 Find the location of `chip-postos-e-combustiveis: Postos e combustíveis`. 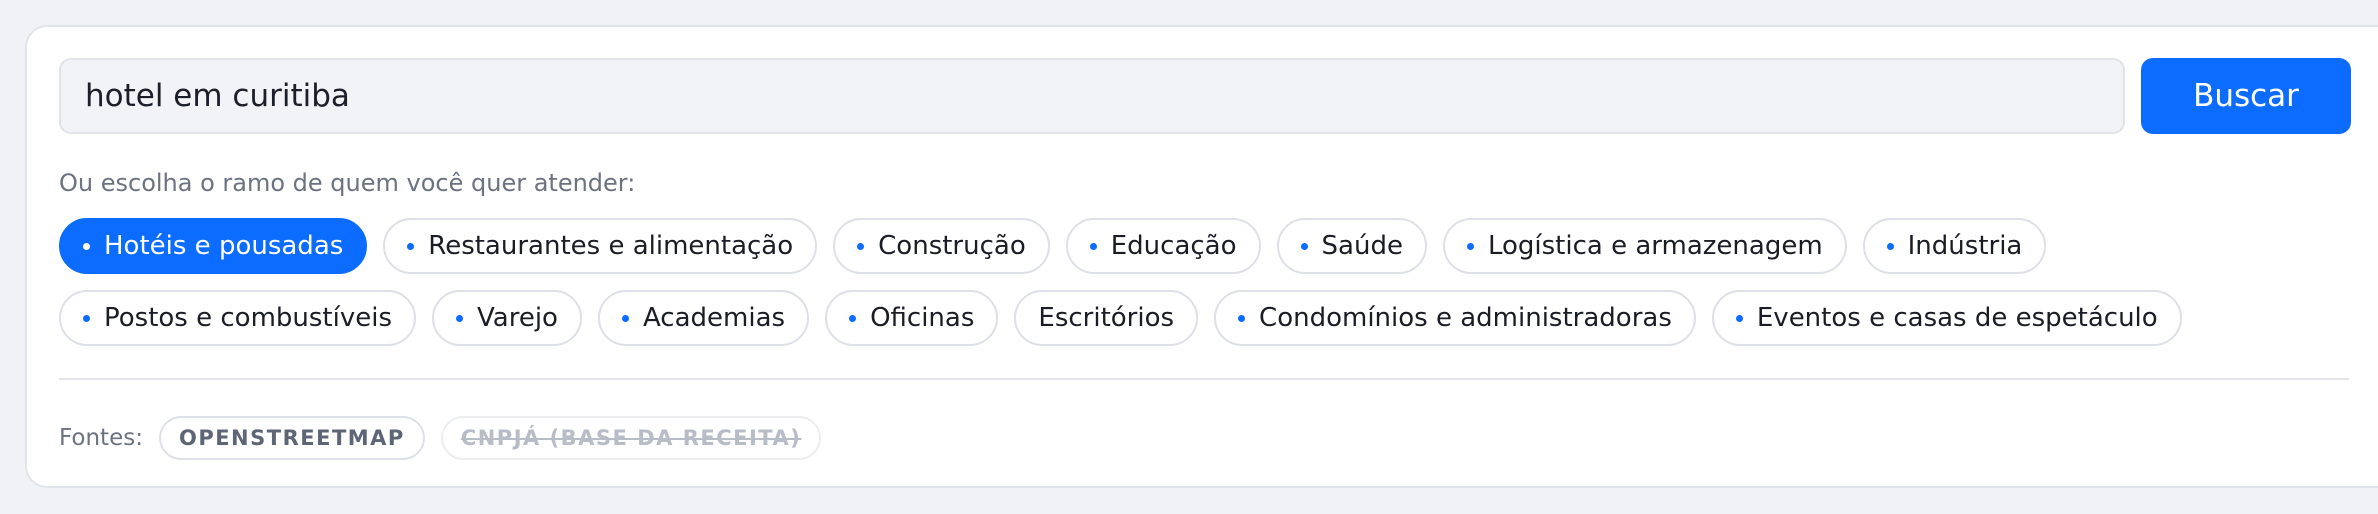

chip-postos-e-combustiveis: Postos e combustíveis is located at coordinates (238, 318).